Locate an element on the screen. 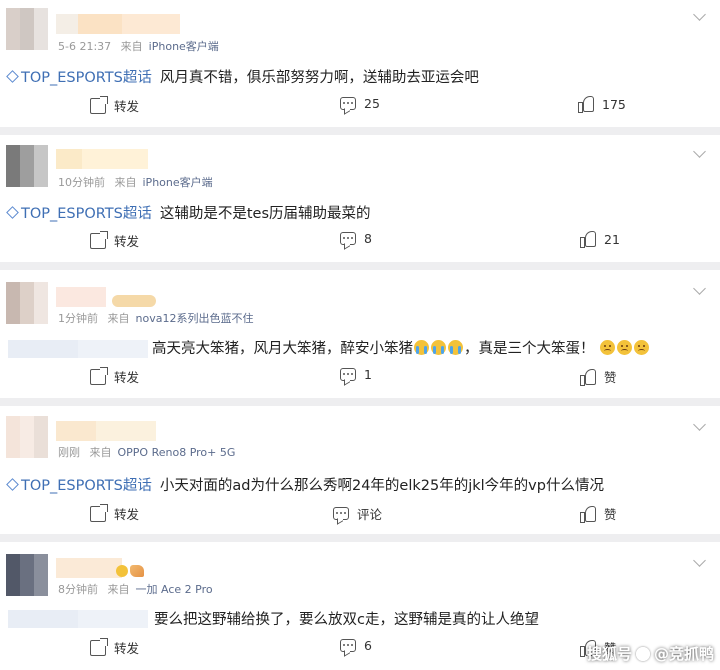 This screenshot has width=720, height=670. watermark-account: @竞抓鸭 is located at coordinates (683, 654).